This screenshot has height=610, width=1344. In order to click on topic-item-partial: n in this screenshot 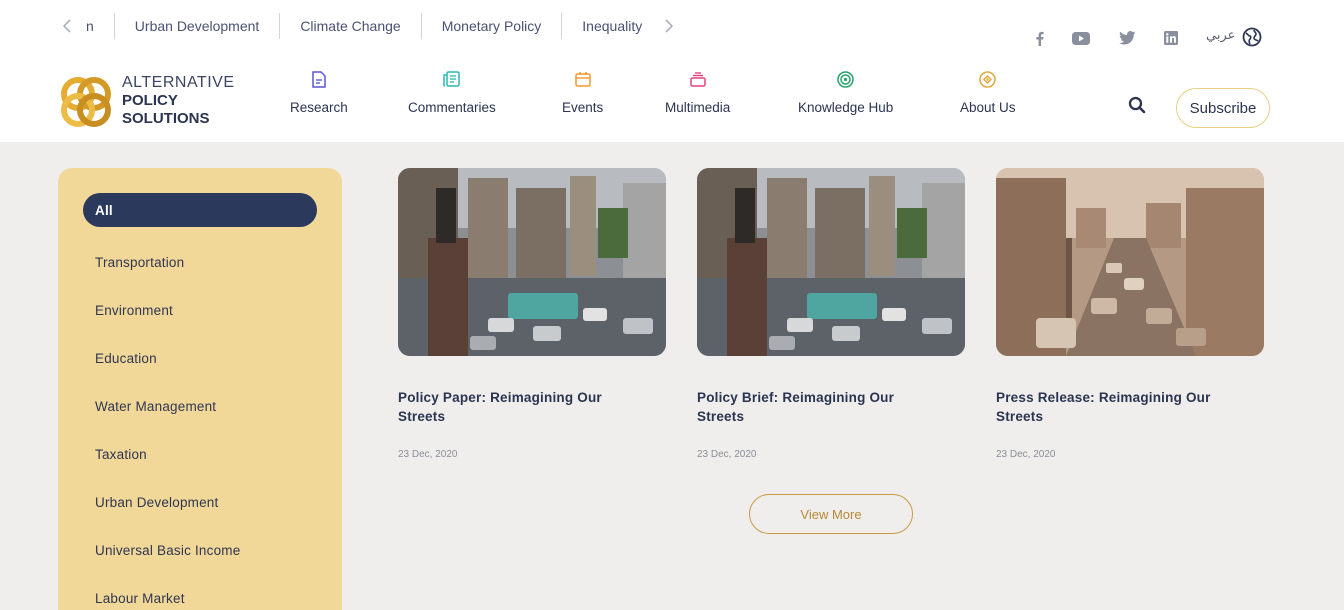, I will do `click(90, 26)`.